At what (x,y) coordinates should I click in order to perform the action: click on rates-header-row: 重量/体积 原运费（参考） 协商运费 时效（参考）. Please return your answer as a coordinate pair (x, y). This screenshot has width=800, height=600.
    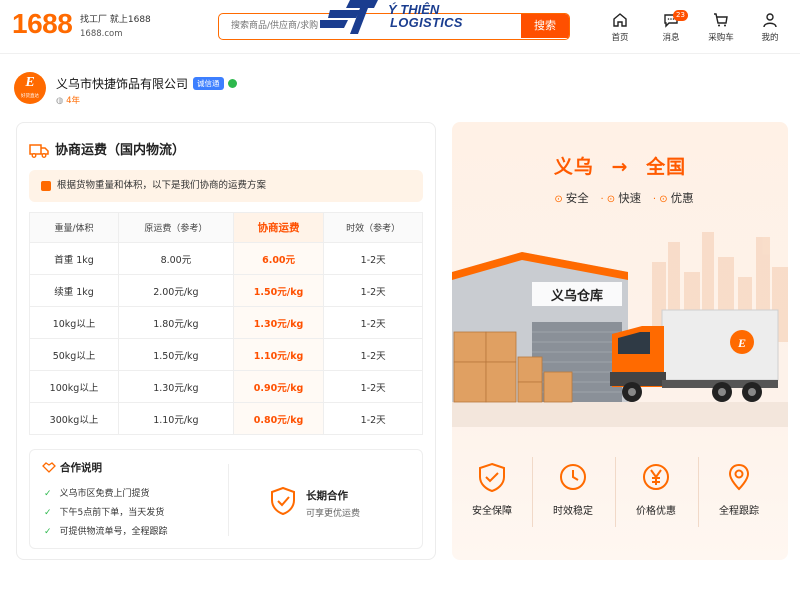
    Looking at the image, I should click on (225, 227).